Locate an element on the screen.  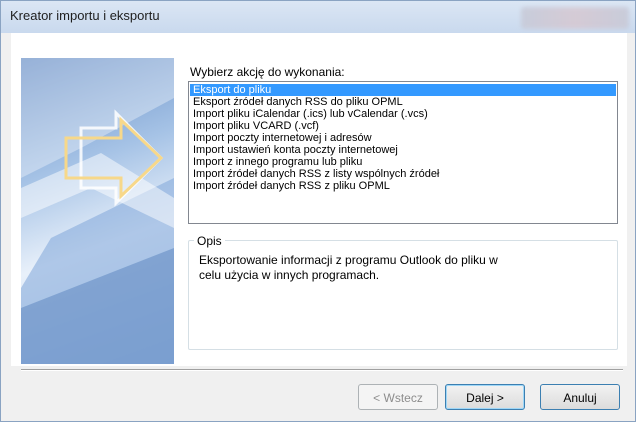
list-item: Import z innego programu lub pliku is located at coordinates (403, 162).